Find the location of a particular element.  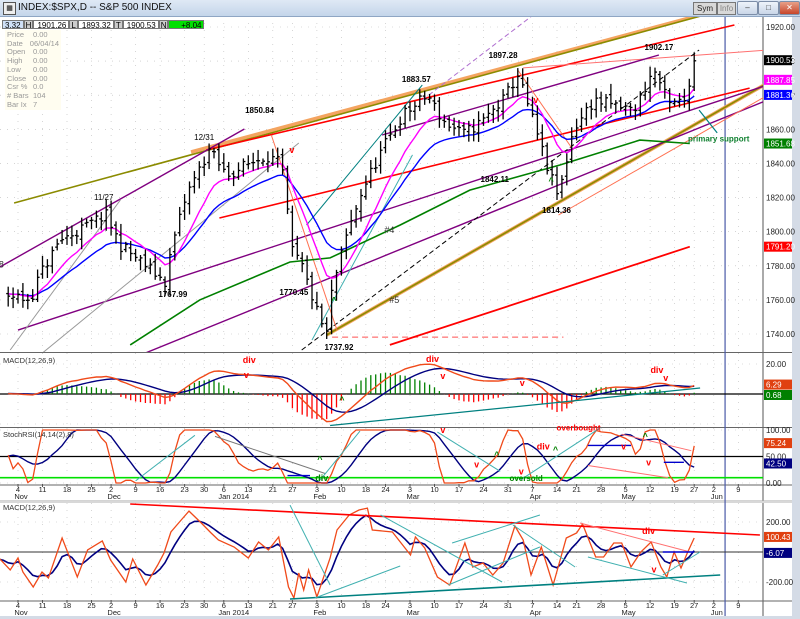

quote-last-label: T is located at coordinates (118, 25).